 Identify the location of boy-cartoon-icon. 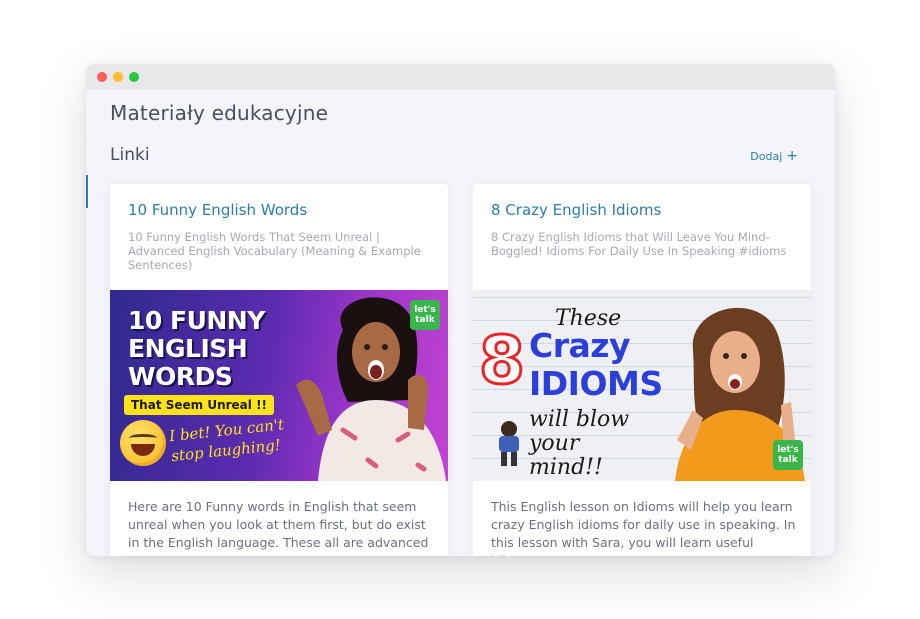
(509, 443).